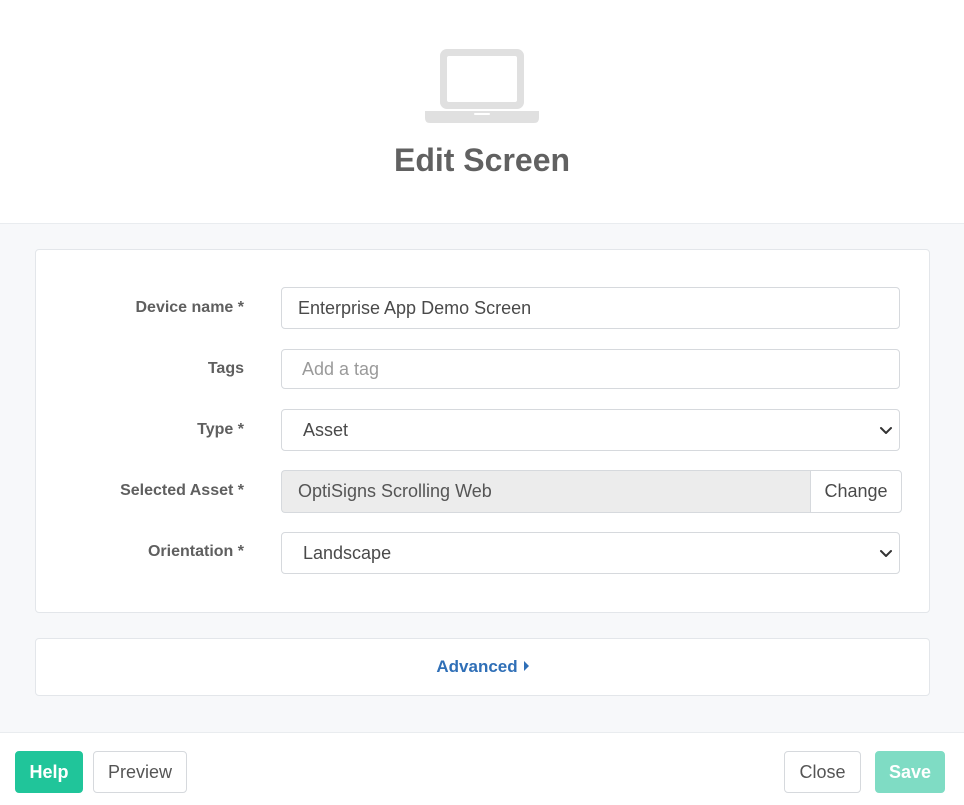  What do you see at coordinates (590, 369) in the screenshot?
I see `tags-input: Add a tag` at bounding box center [590, 369].